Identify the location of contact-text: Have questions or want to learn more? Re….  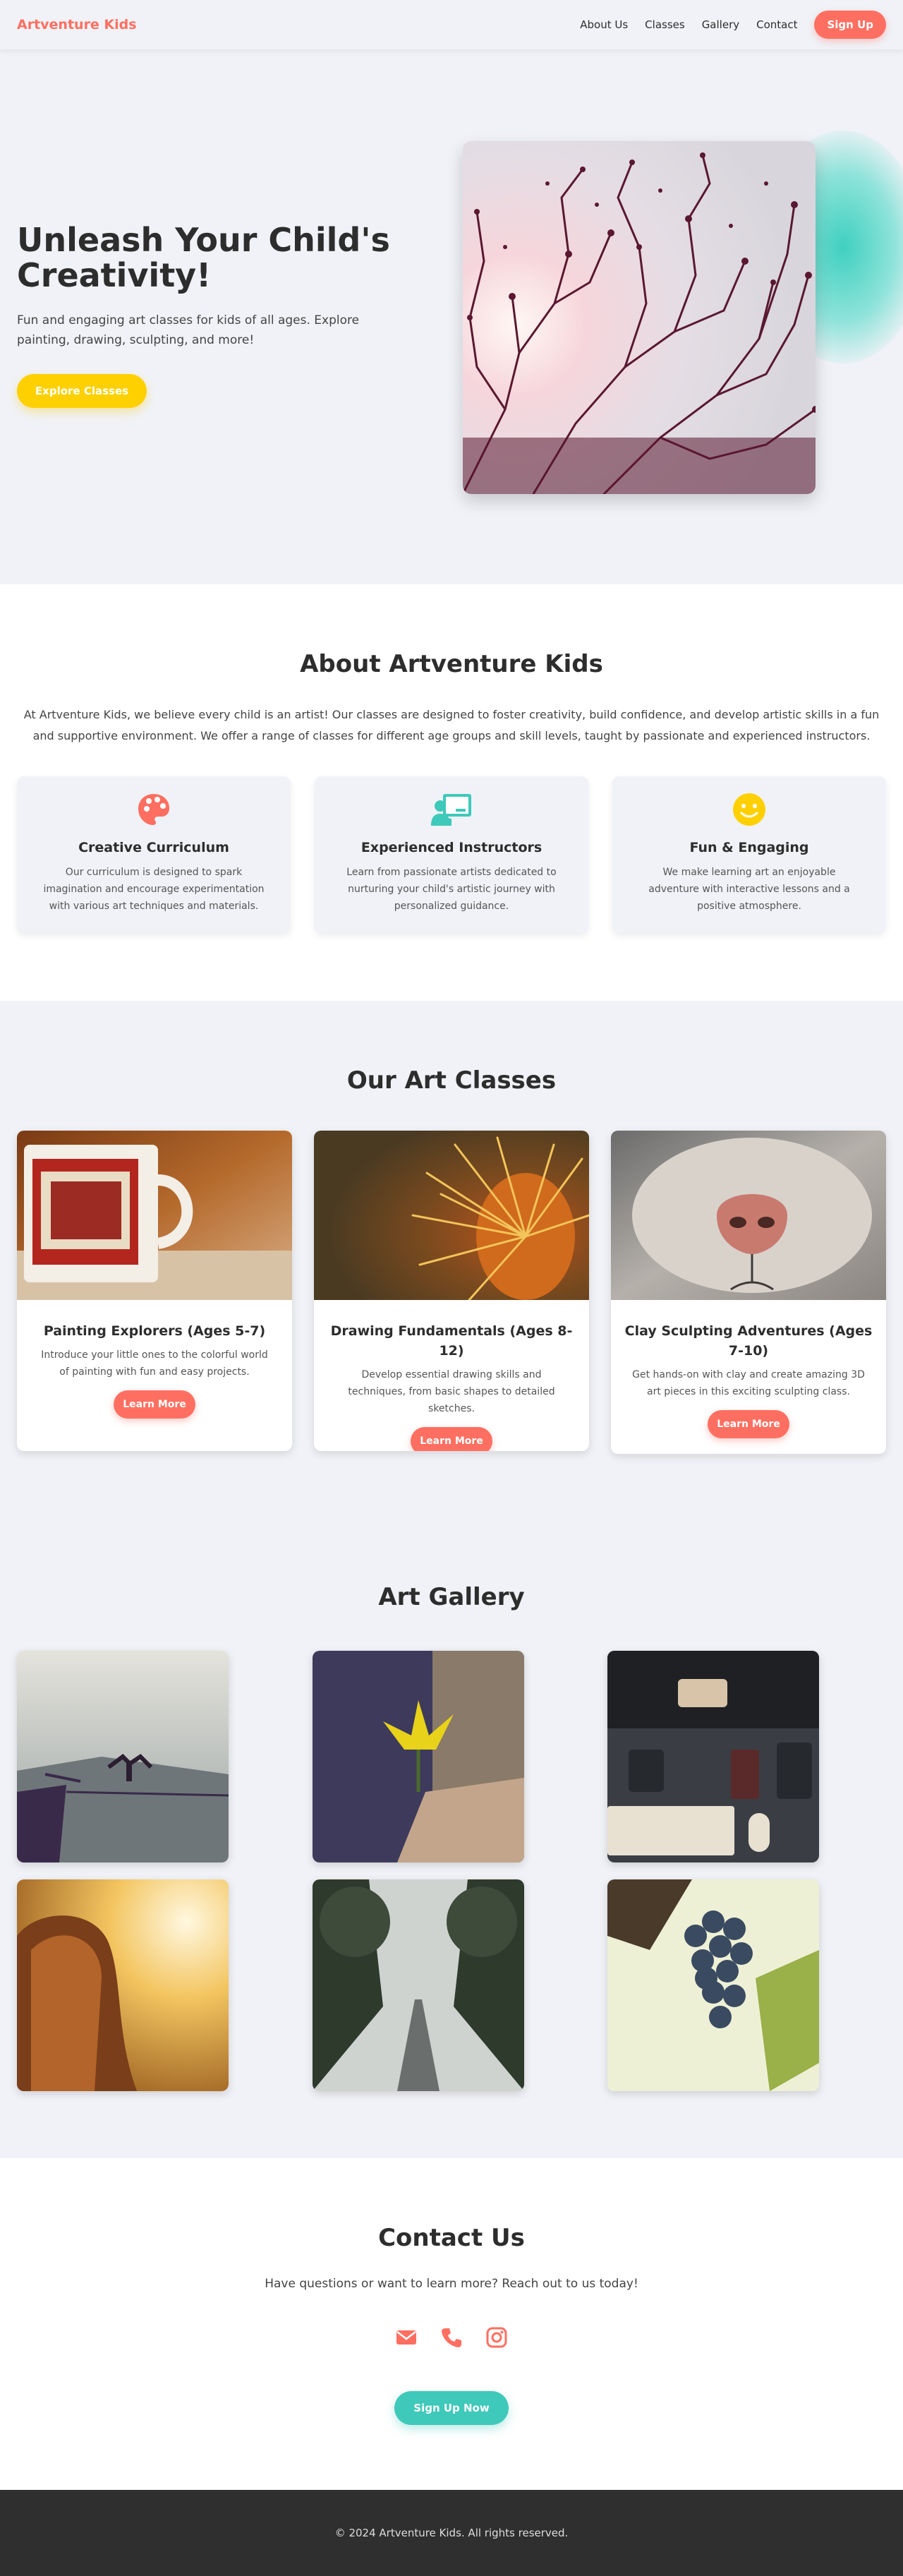
(451, 2284).